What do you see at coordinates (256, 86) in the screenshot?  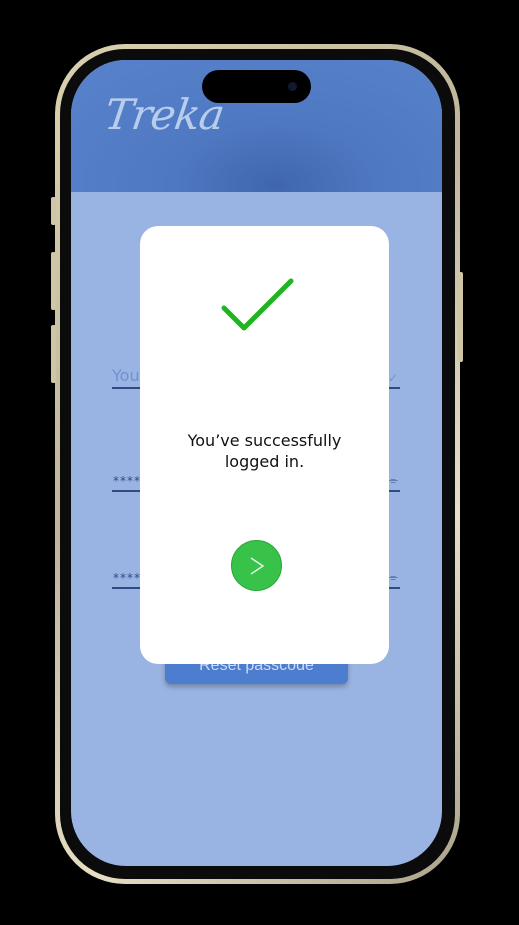 I see `dynamic-island` at bounding box center [256, 86].